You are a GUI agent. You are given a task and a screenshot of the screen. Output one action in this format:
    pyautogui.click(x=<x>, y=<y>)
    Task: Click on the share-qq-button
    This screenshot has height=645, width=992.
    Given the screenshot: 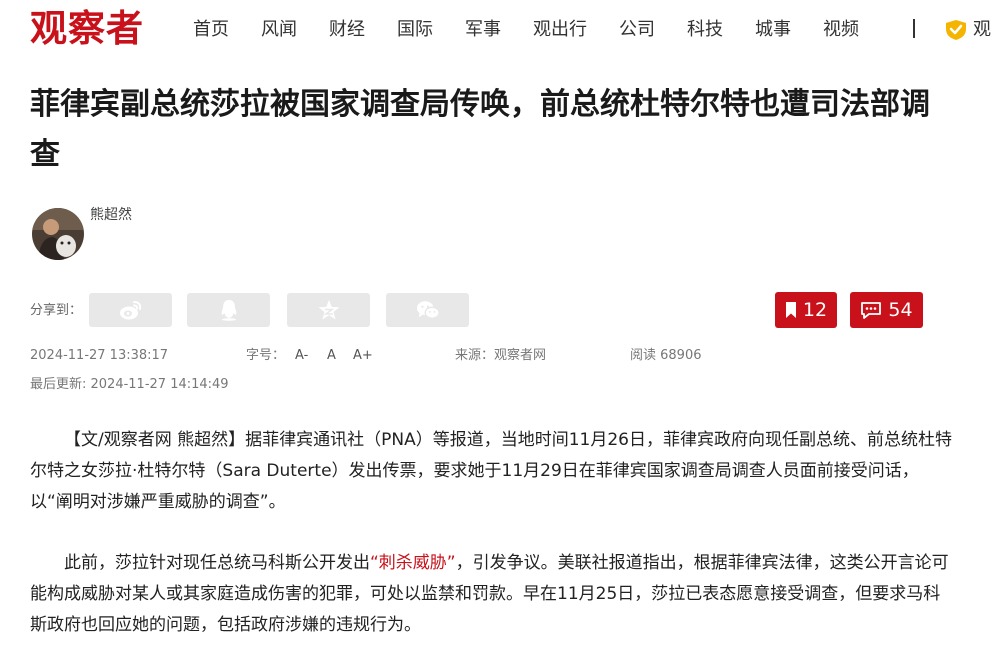 What is the action you would take?
    pyautogui.click(x=228, y=310)
    